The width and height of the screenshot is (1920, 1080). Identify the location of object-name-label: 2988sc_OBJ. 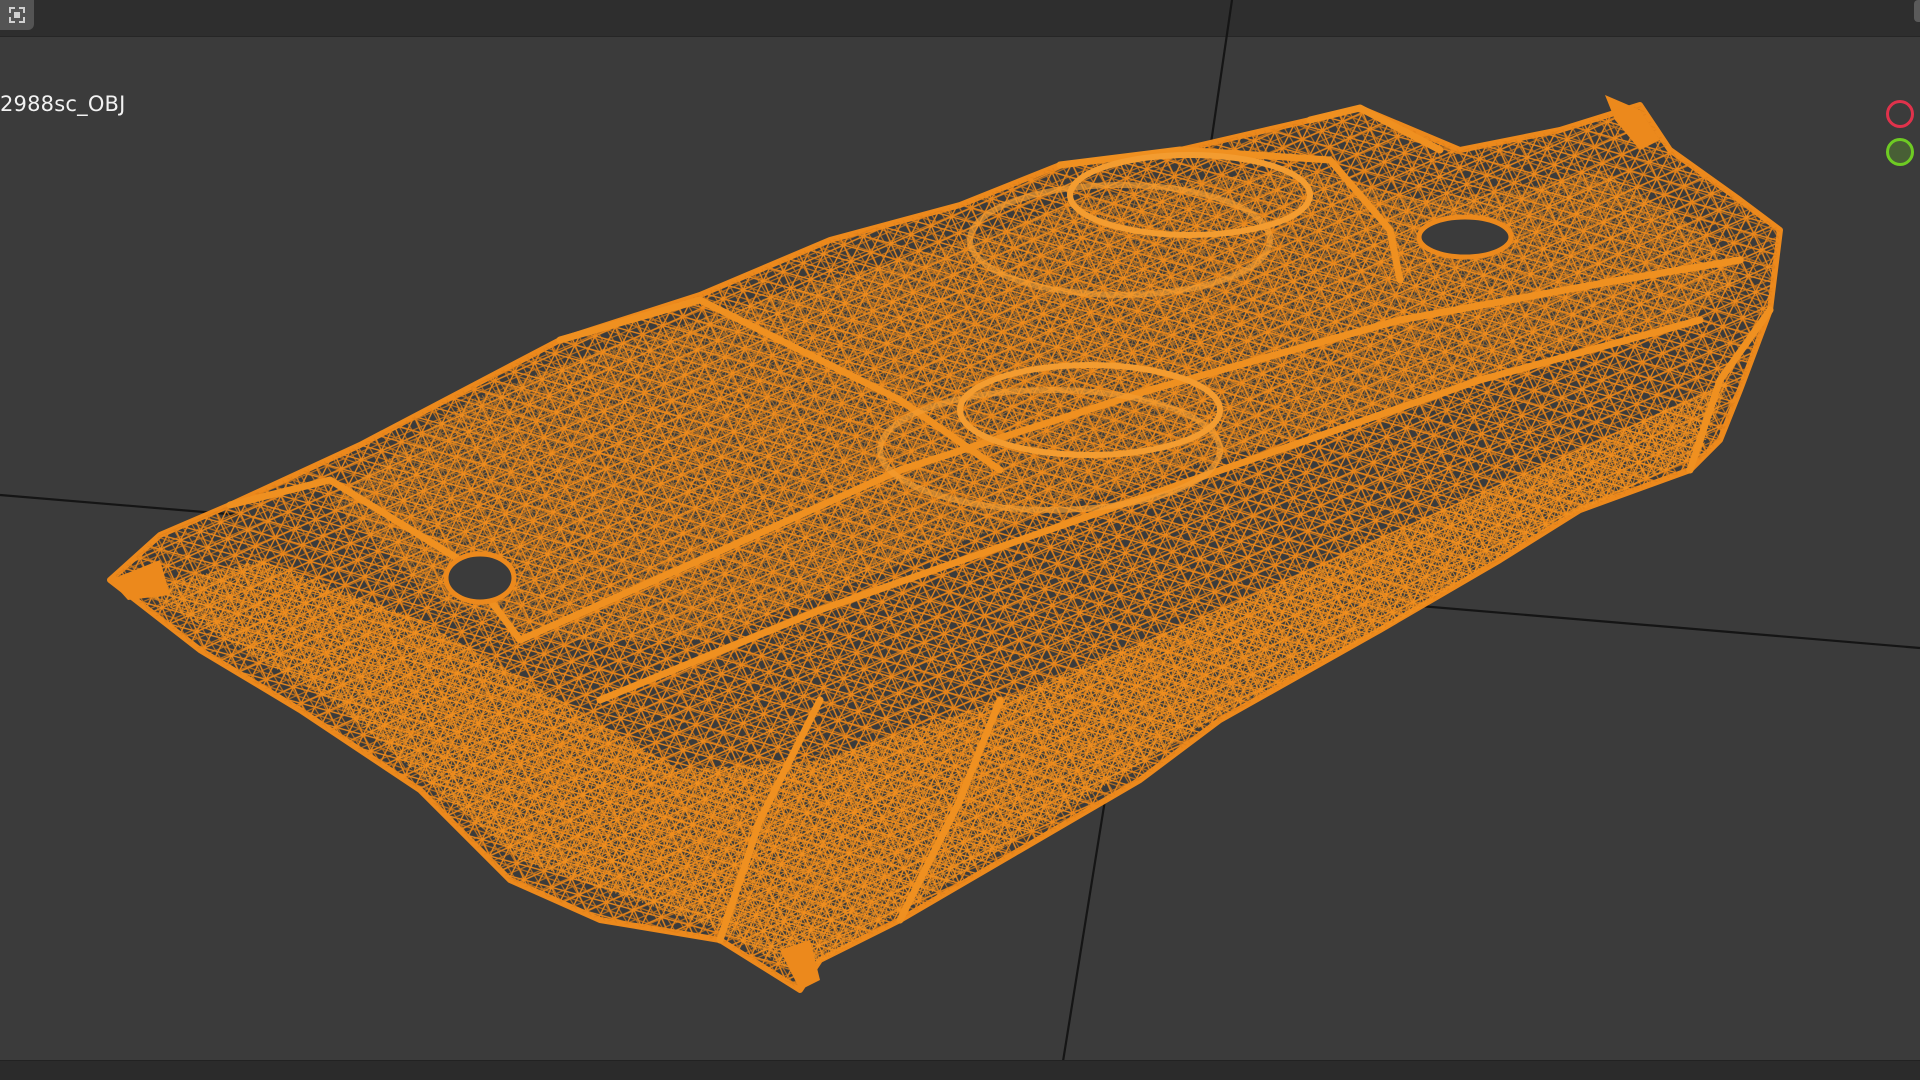
(63, 104).